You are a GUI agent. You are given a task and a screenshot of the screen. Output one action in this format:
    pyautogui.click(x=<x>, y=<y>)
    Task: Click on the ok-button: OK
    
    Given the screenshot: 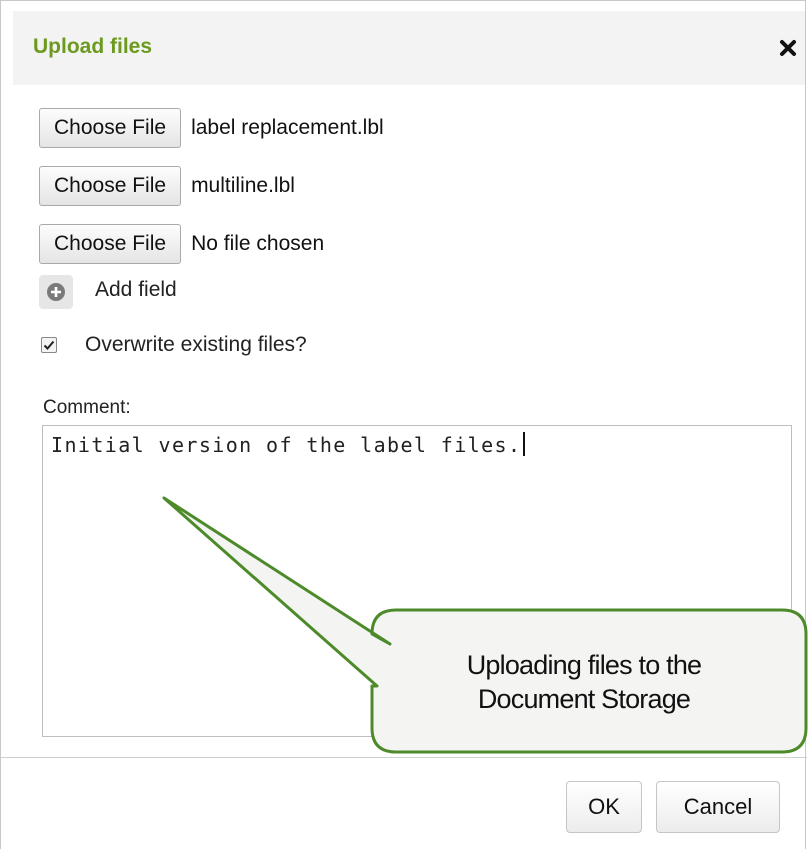 What is the action you would take?
    pyautogui.click(x=604, y=807)
    